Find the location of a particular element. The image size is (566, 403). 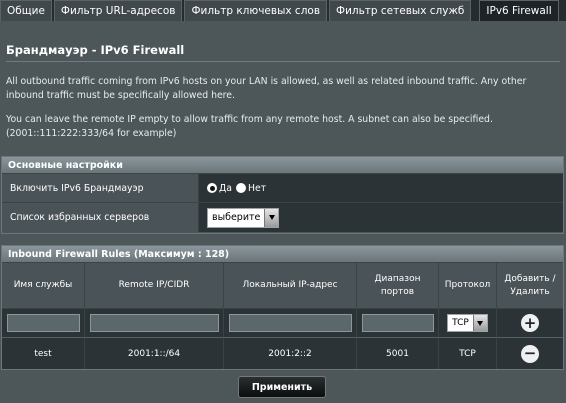

rule-service-name: test is located at coordinates (43, 353).